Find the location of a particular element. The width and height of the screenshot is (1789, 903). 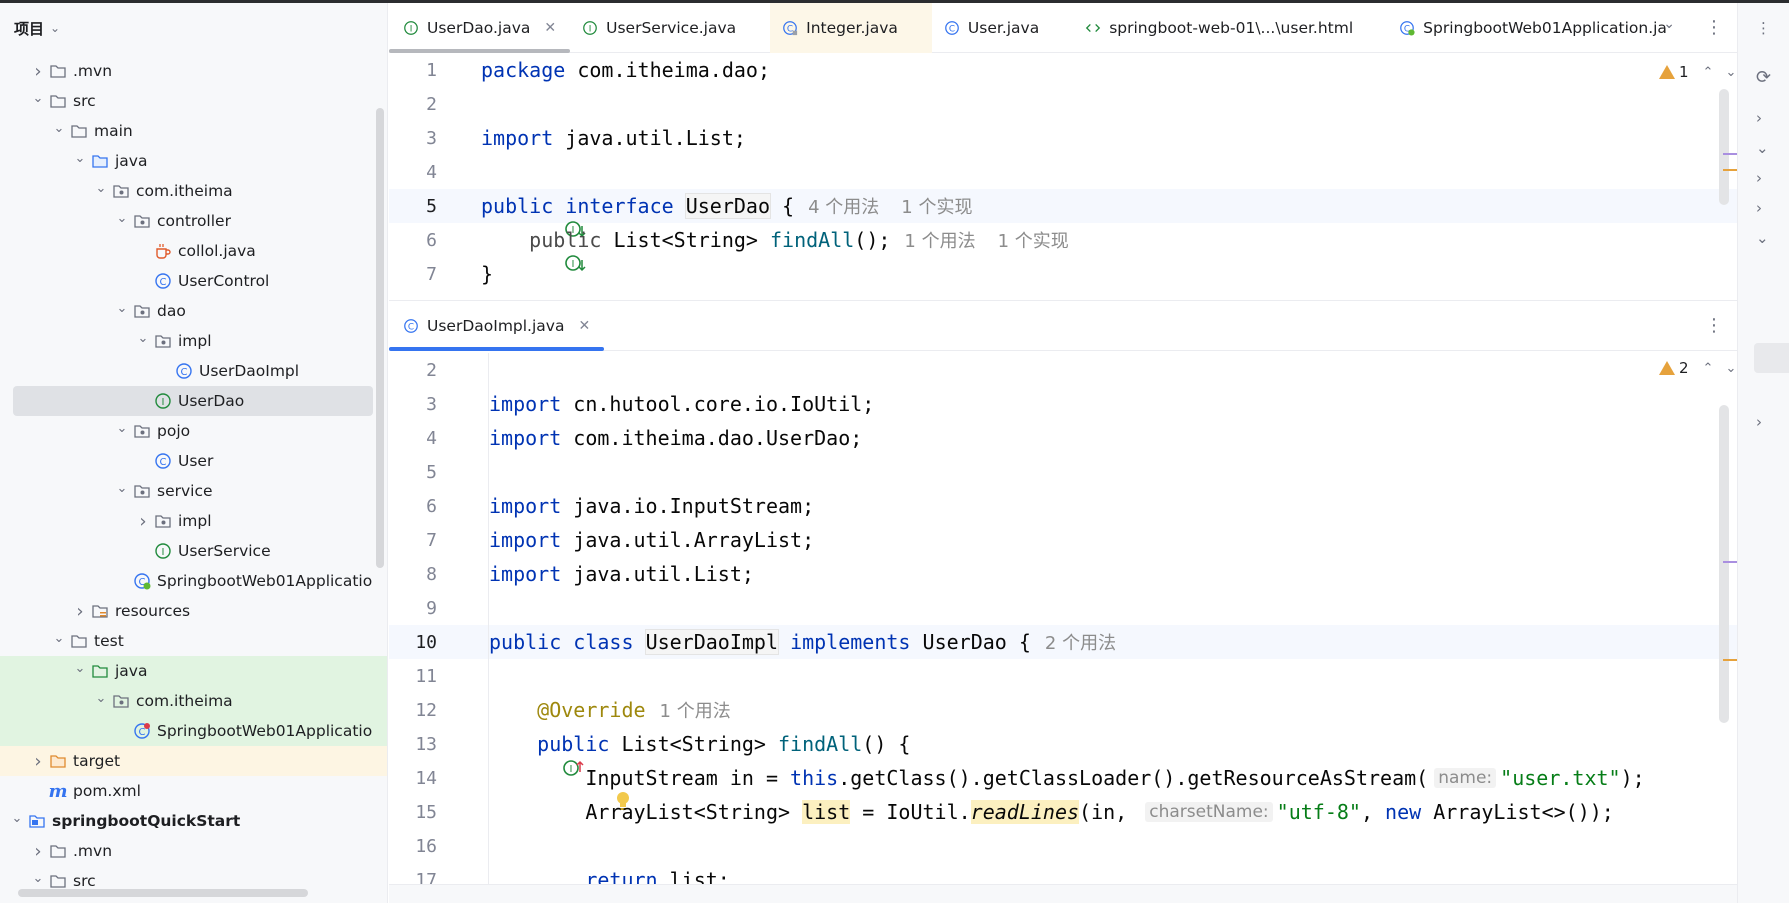

tree-item: I UserDao is located at coordinates (193, 401).